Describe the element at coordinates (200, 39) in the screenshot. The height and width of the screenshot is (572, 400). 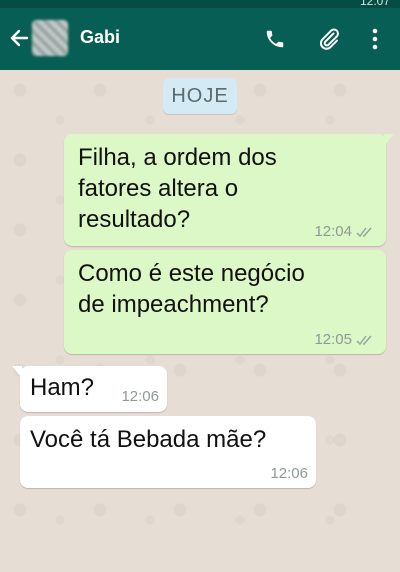
I see `chat-header: Gabi` at that location.